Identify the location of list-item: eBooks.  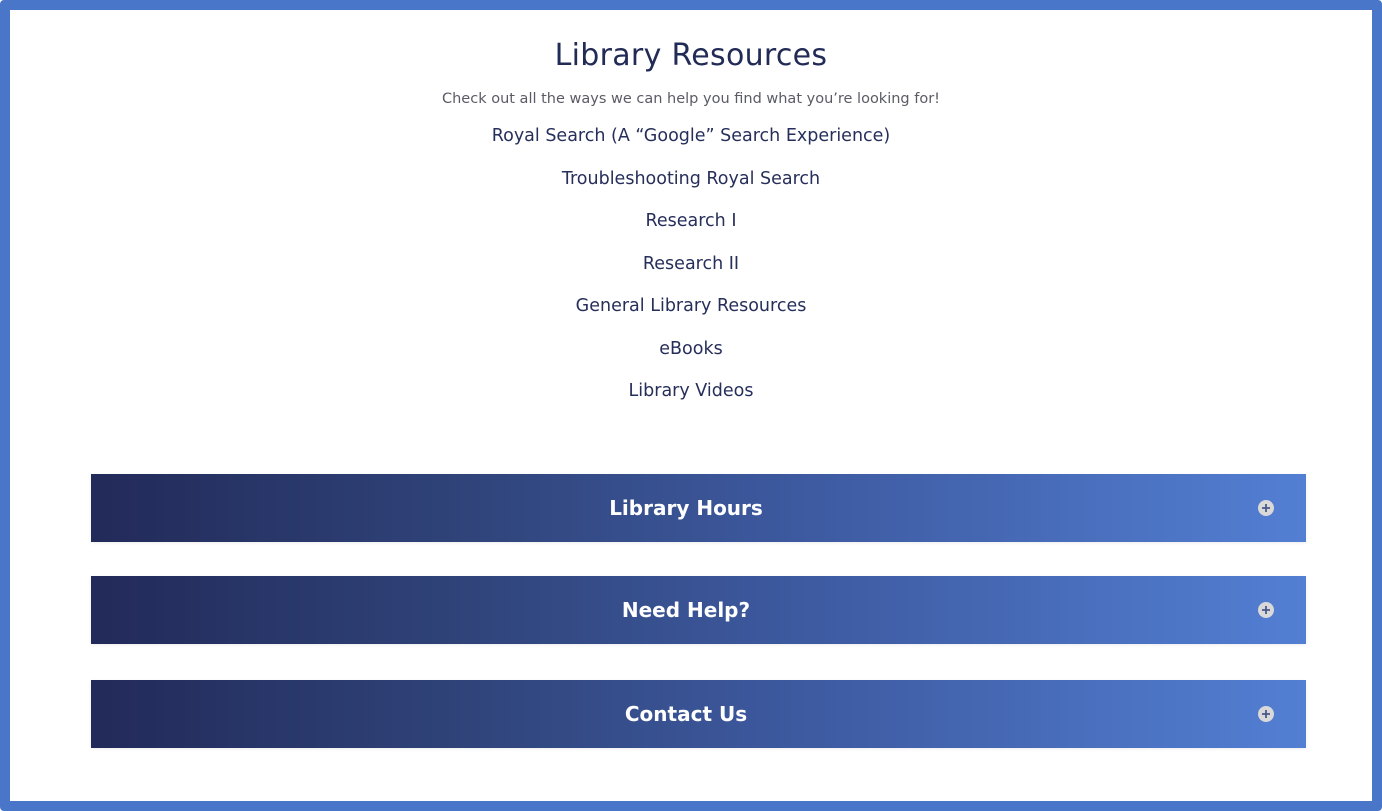
(691, 354).